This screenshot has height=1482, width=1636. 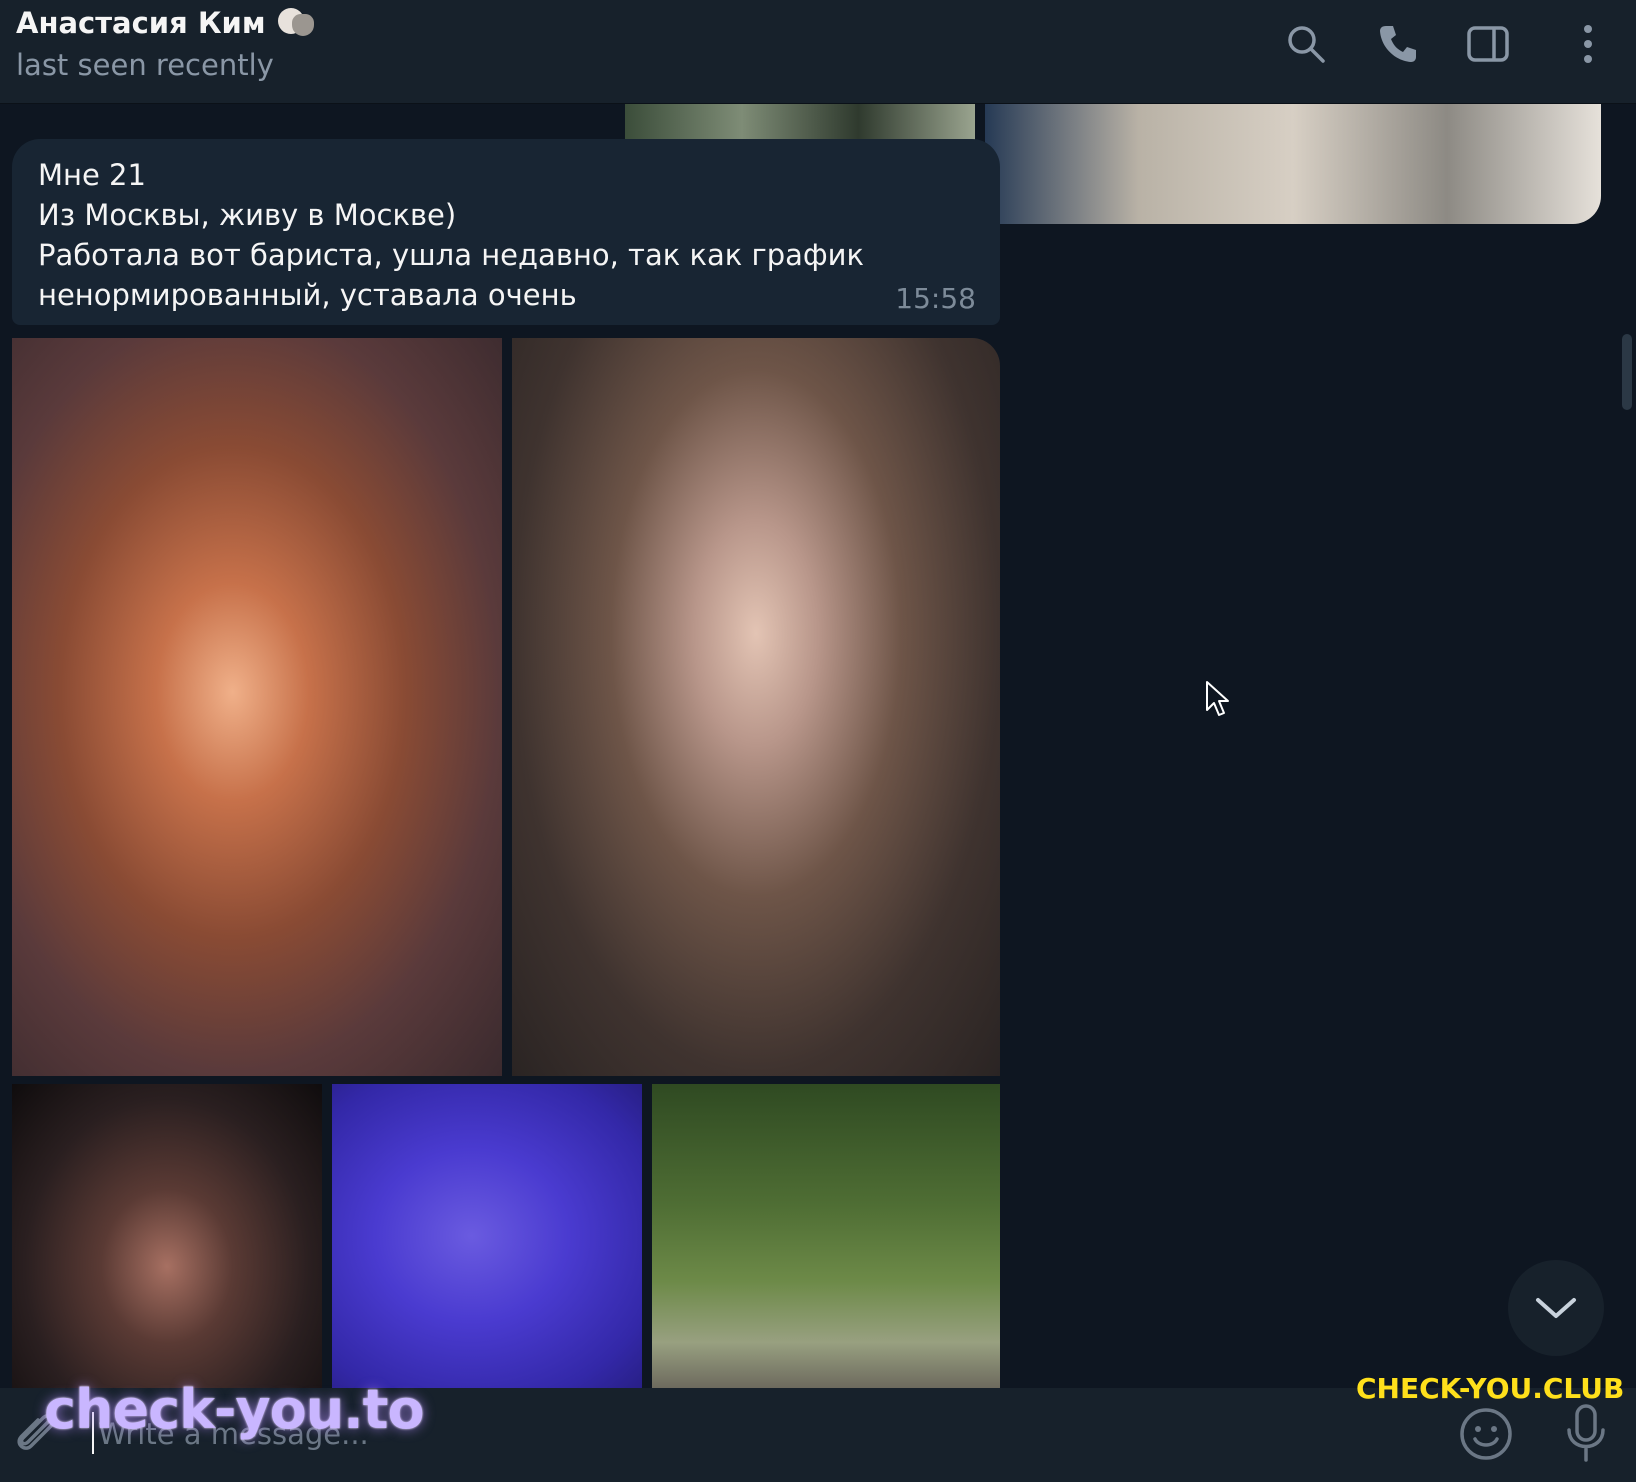 What do you see at coordinates (234, 1409) in the screenshot?
I see `watermark-left: check-you.to` at bounding box center [234, 1409].